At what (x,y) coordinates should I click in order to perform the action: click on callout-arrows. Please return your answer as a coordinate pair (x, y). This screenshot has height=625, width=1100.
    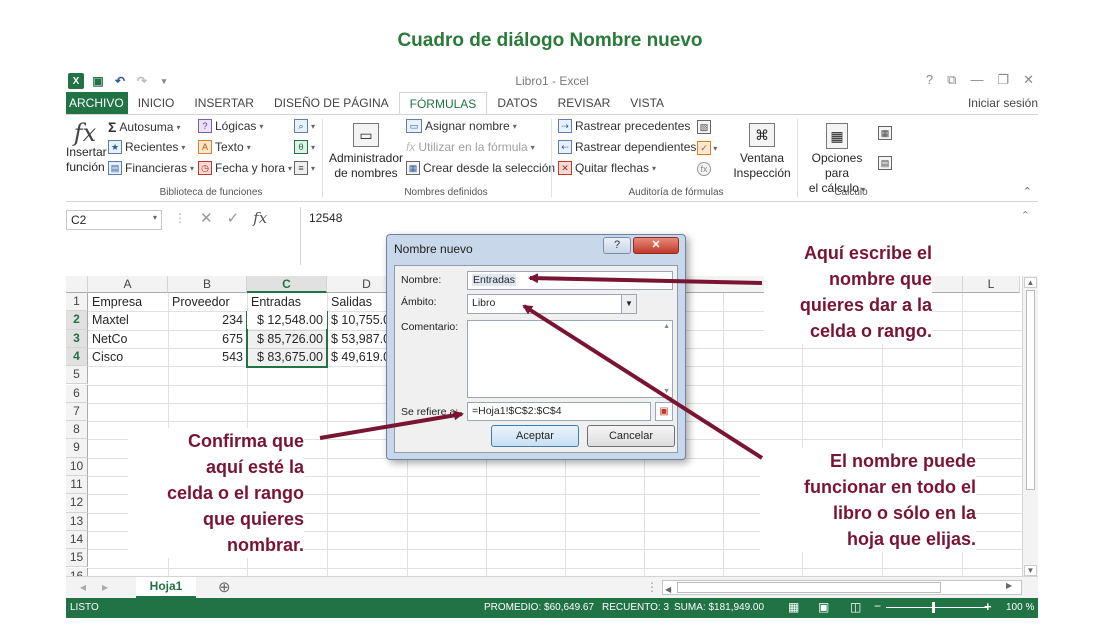
    Looking at the image, I should click on (541, 366).